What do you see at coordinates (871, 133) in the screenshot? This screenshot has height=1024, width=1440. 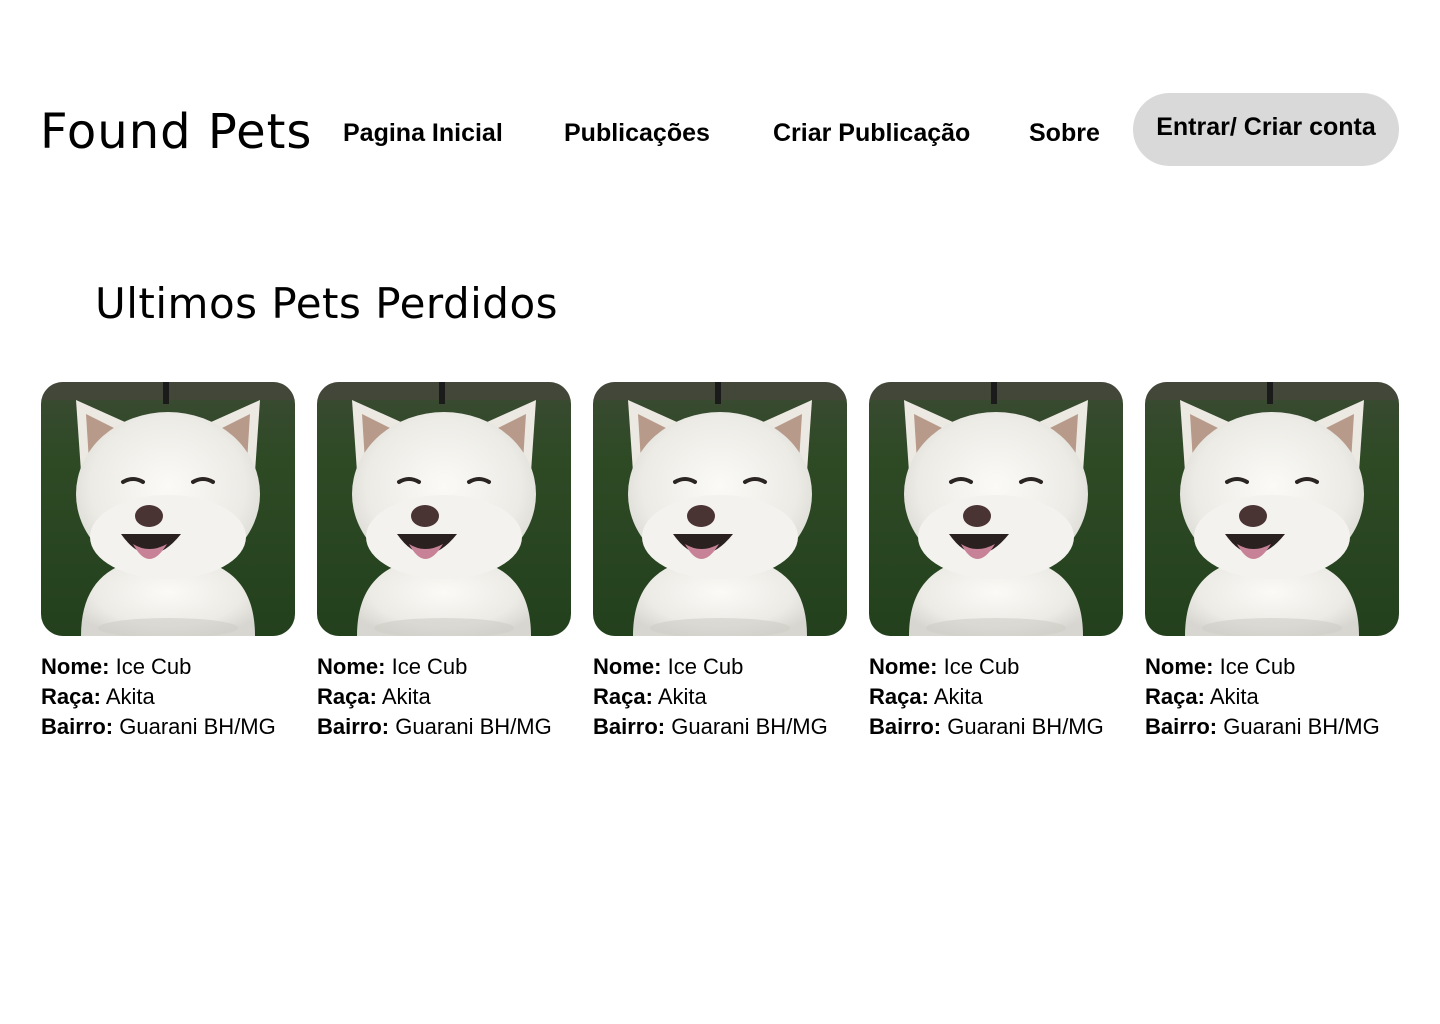 I see `nav-link-create-post: Criar Publicação` at bounding box center [871, 133].